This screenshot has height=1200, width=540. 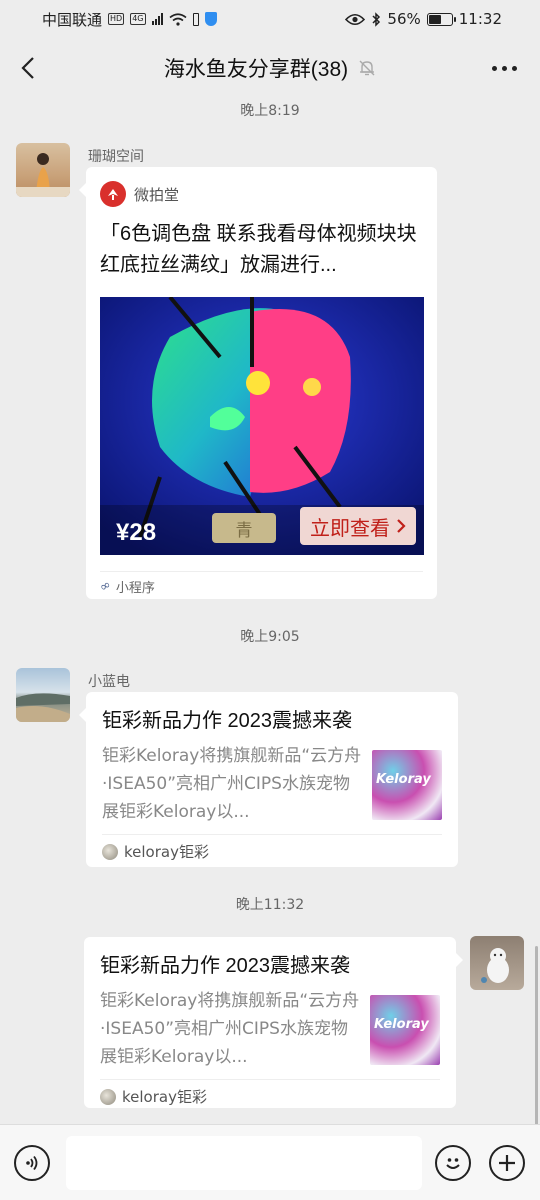 I want to click on time-separator: 晚上11:32, so click(x=270, y=905).